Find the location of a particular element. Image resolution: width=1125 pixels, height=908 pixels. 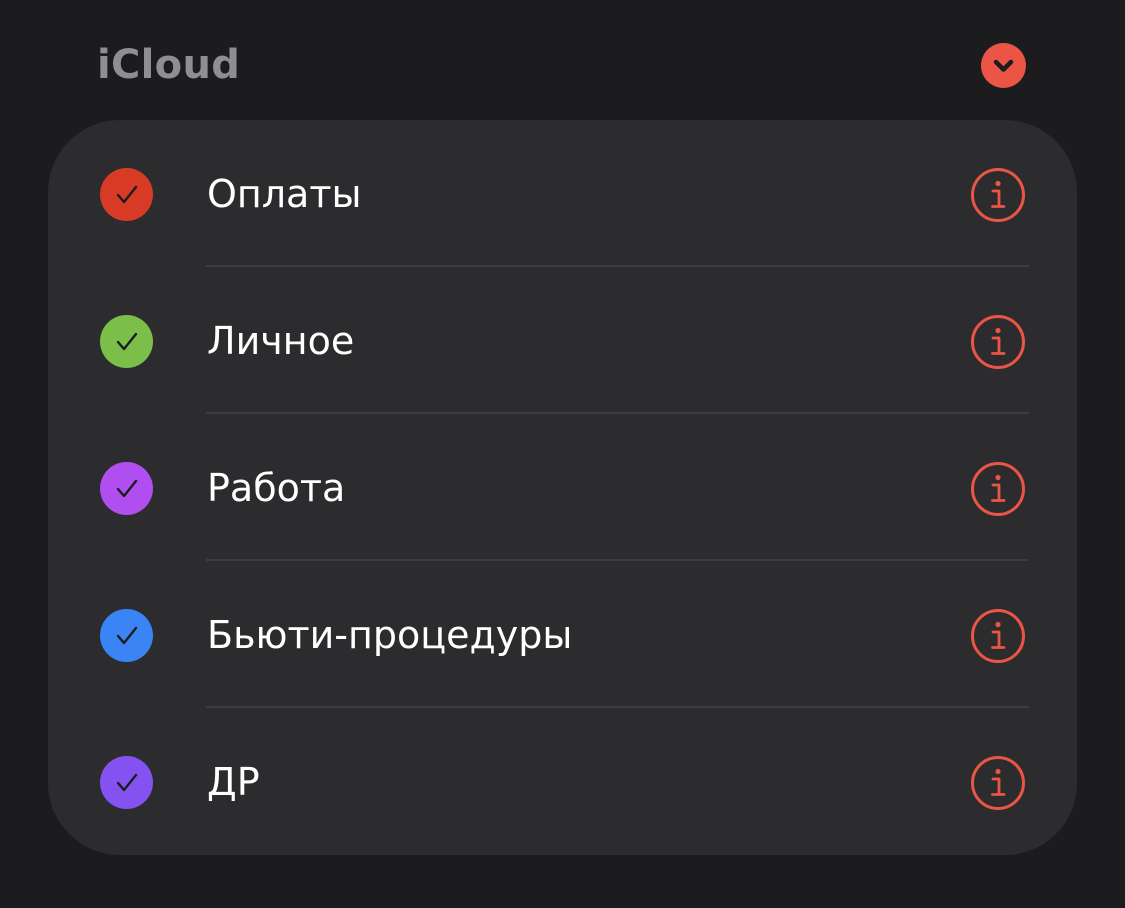

section-title: iCloud is located at coordinates (169, 65).